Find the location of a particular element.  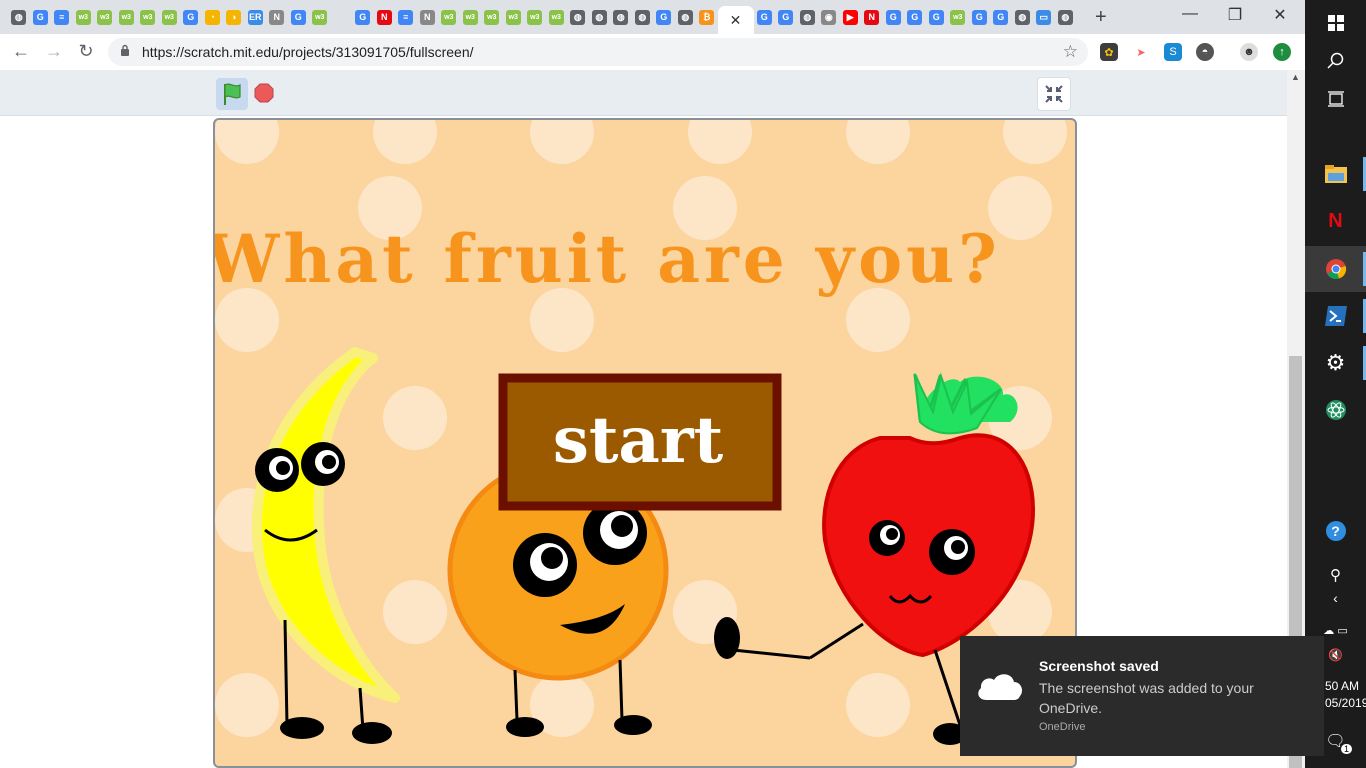

scroll-up-arrow-icon: ▲ is located at coordinates (1295, 77).